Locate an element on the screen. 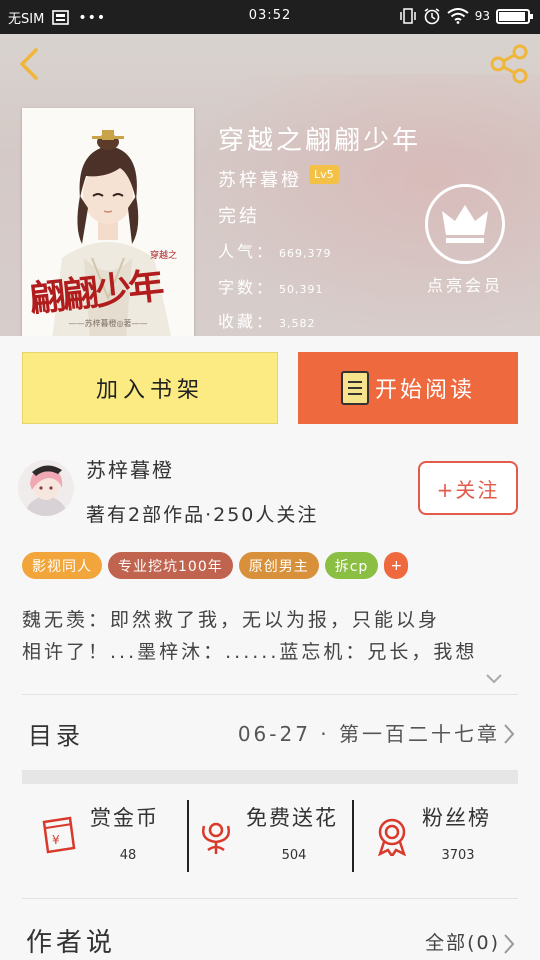 This screenshot has height=960, width=540. cover-illustration: 穿越之 翩翩少年 ——苏梓暮橙◎著—— is located at coordinates (108, 222).